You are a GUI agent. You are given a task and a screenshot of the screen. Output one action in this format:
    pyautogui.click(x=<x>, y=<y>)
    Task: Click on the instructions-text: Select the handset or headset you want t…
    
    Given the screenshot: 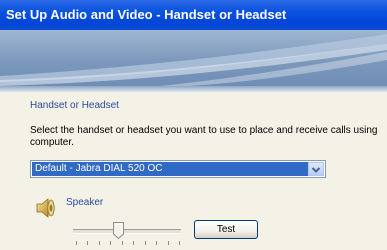 What is the action you would take?
    pyautogui.click(x=204, y=130)
    